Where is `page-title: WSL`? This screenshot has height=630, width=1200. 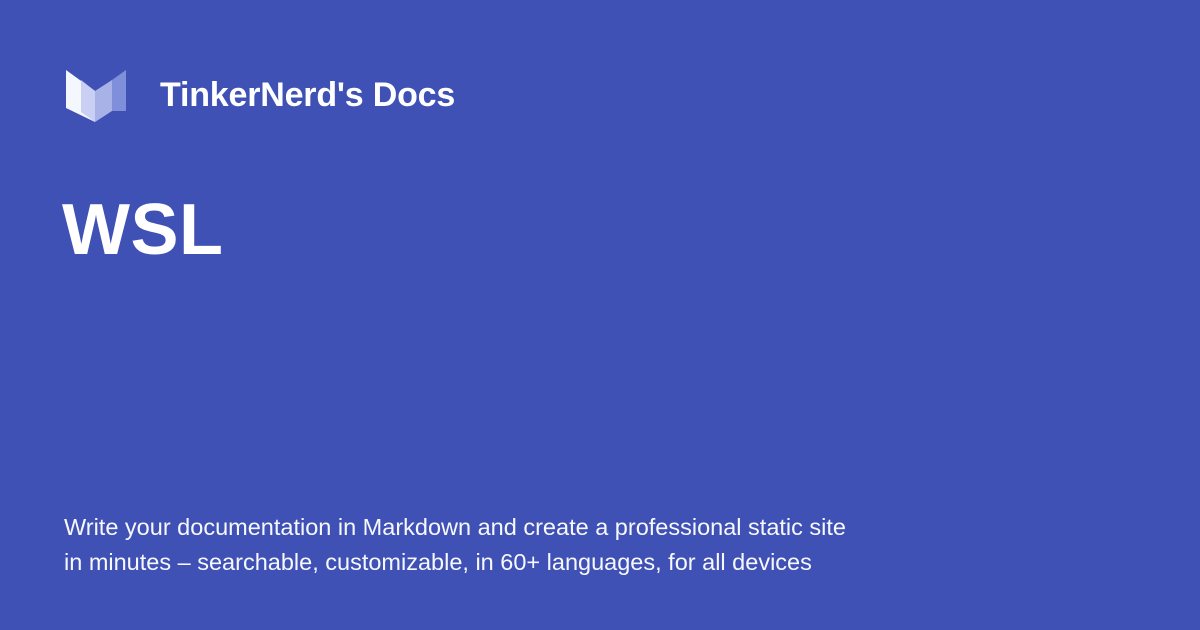
page-title: WSL is located at coordinates (143, 230).